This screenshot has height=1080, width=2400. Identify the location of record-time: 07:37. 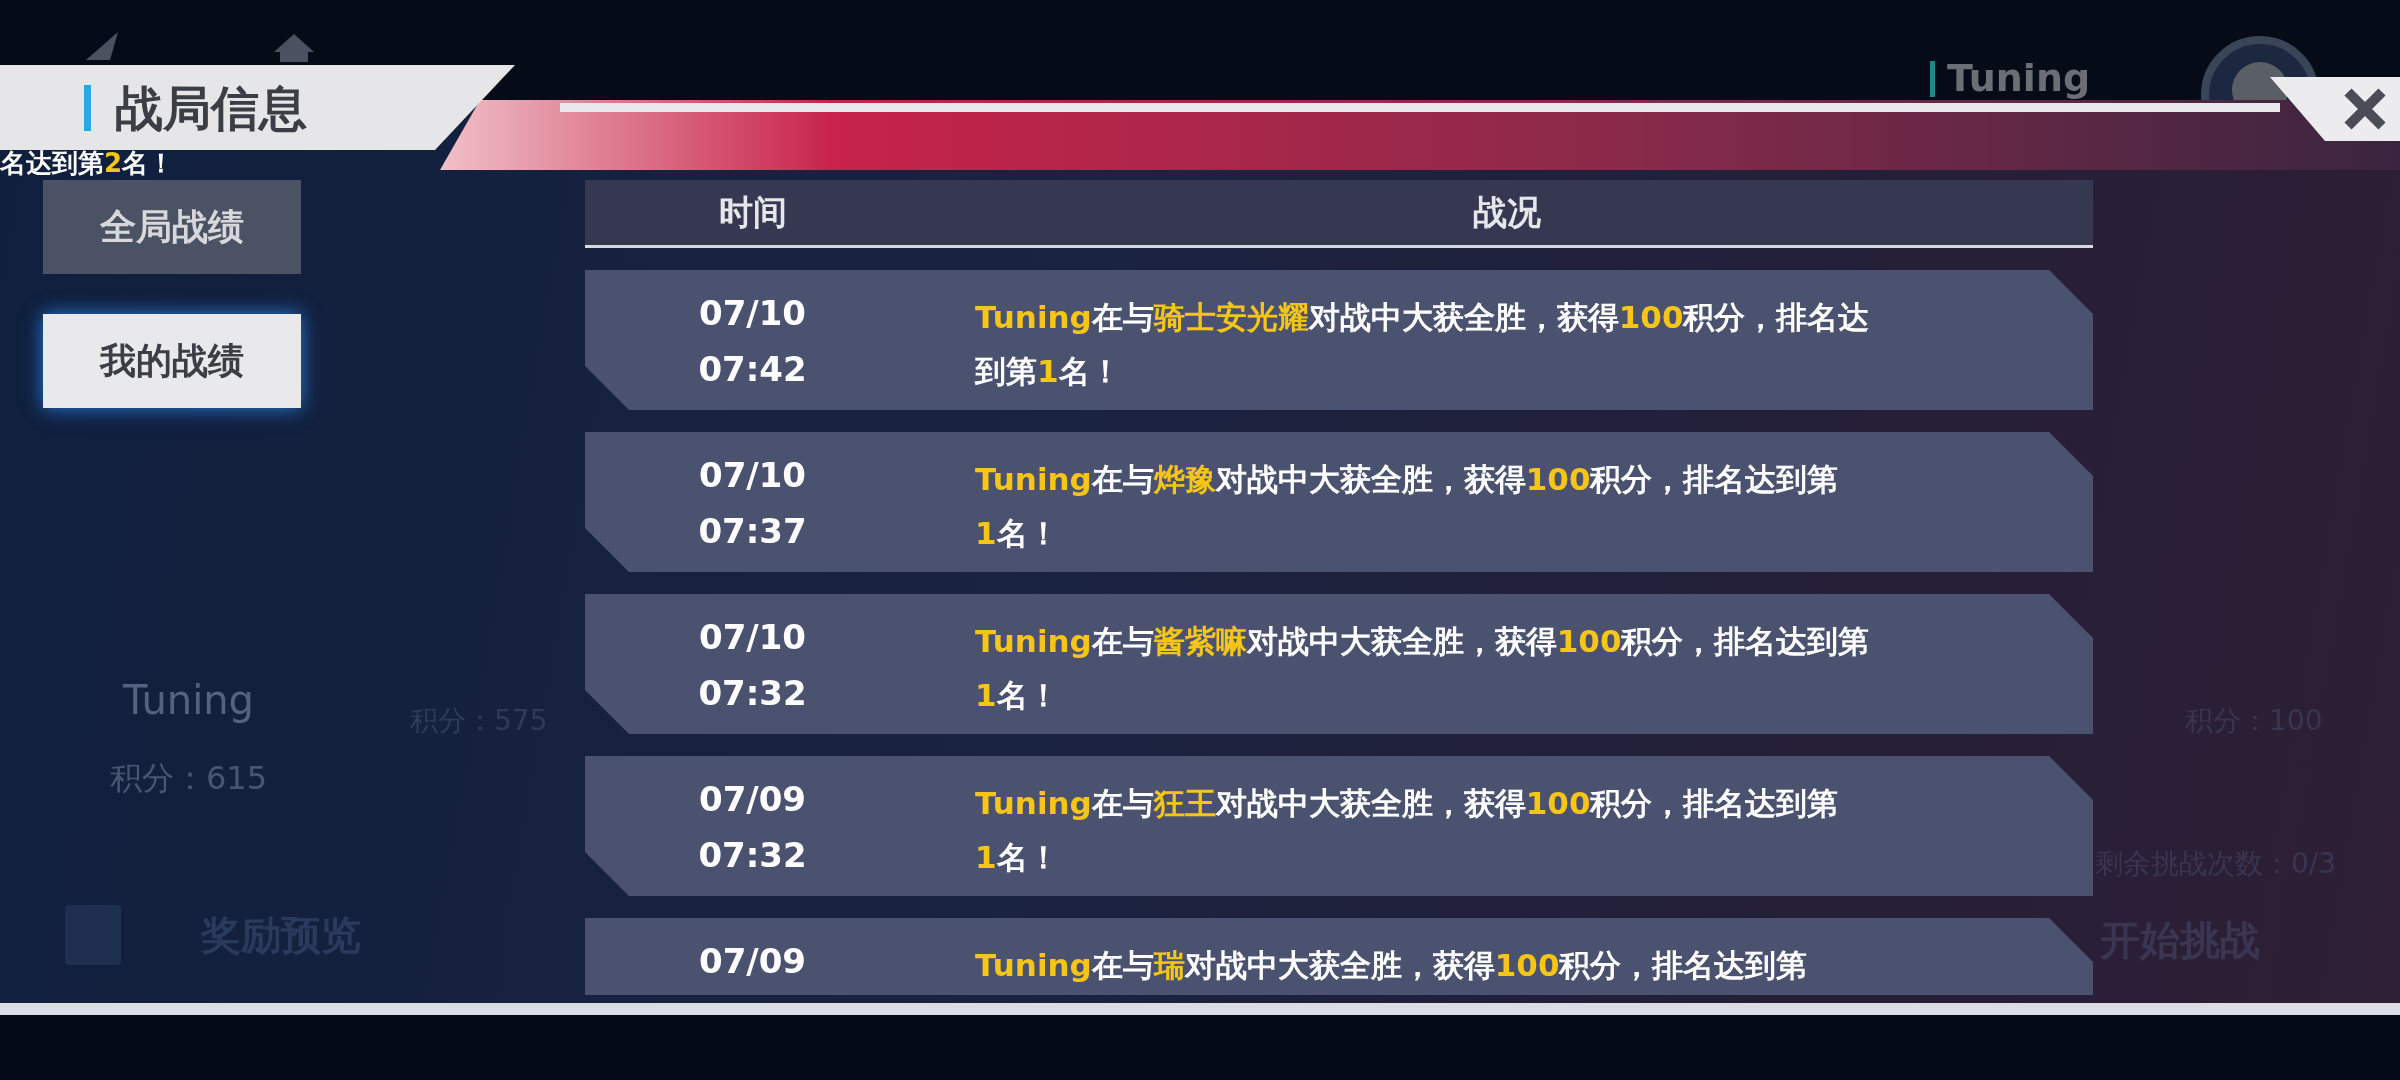
(752, 531).